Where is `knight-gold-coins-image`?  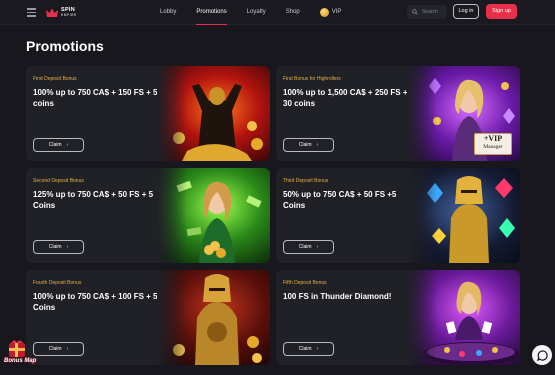
knight-gold-coins-image is located at coordinates (213, 113).